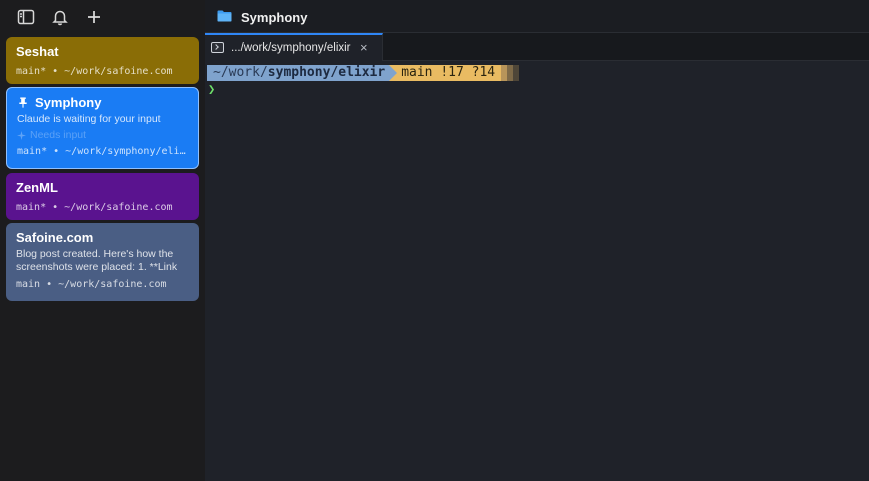  Describe the element at coordinates (68, 102) in the screenshot. I see `session-title: Symphony` at that location.